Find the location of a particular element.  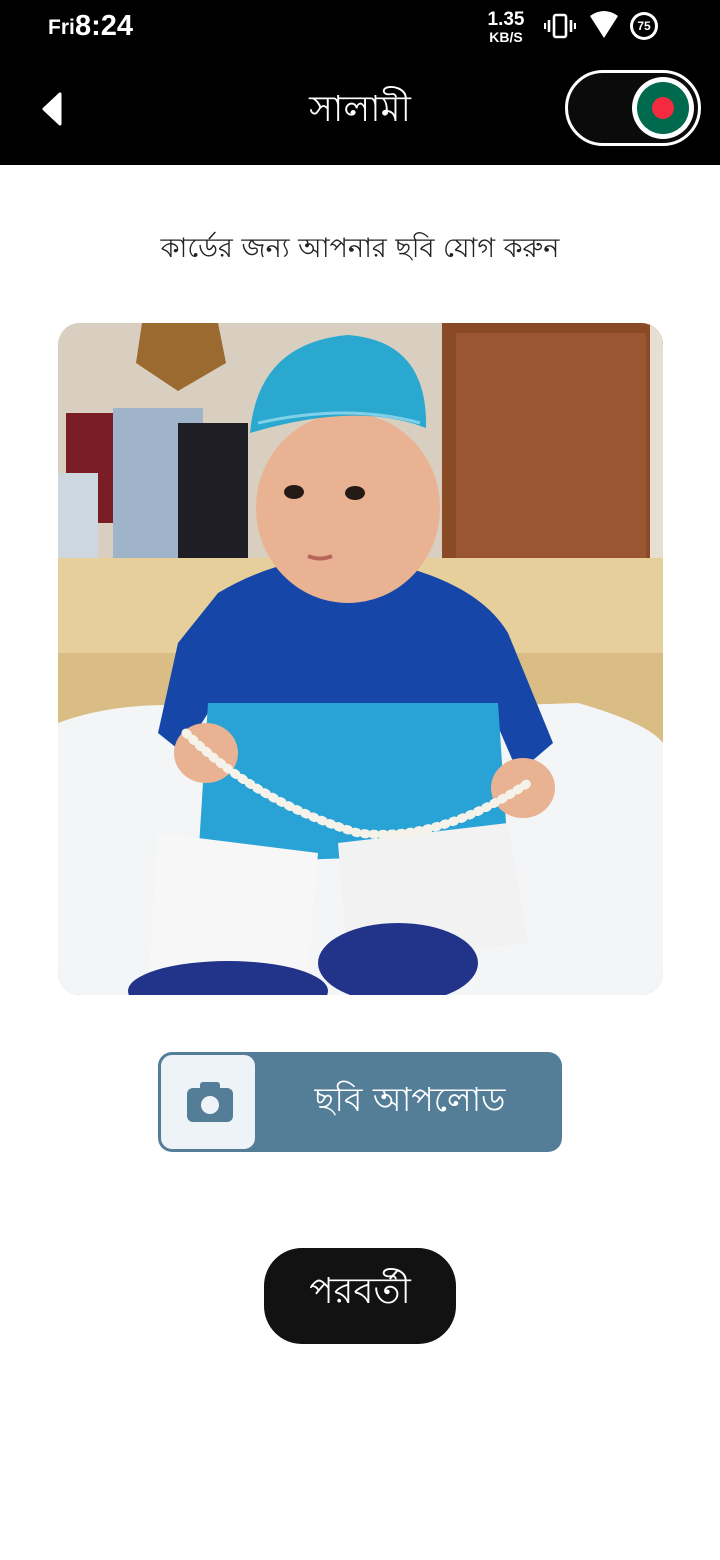

battery-level: 75 is located at coordinates (644, 26).